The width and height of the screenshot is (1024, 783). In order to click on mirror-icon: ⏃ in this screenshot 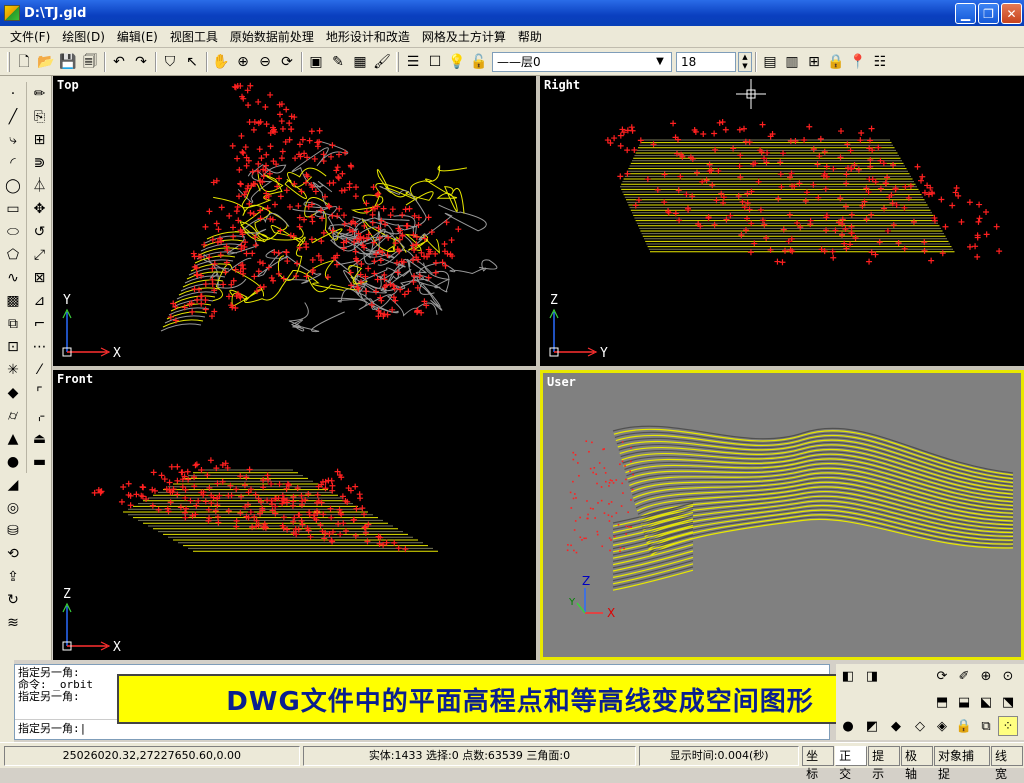, I will do `click(40, 185)`.